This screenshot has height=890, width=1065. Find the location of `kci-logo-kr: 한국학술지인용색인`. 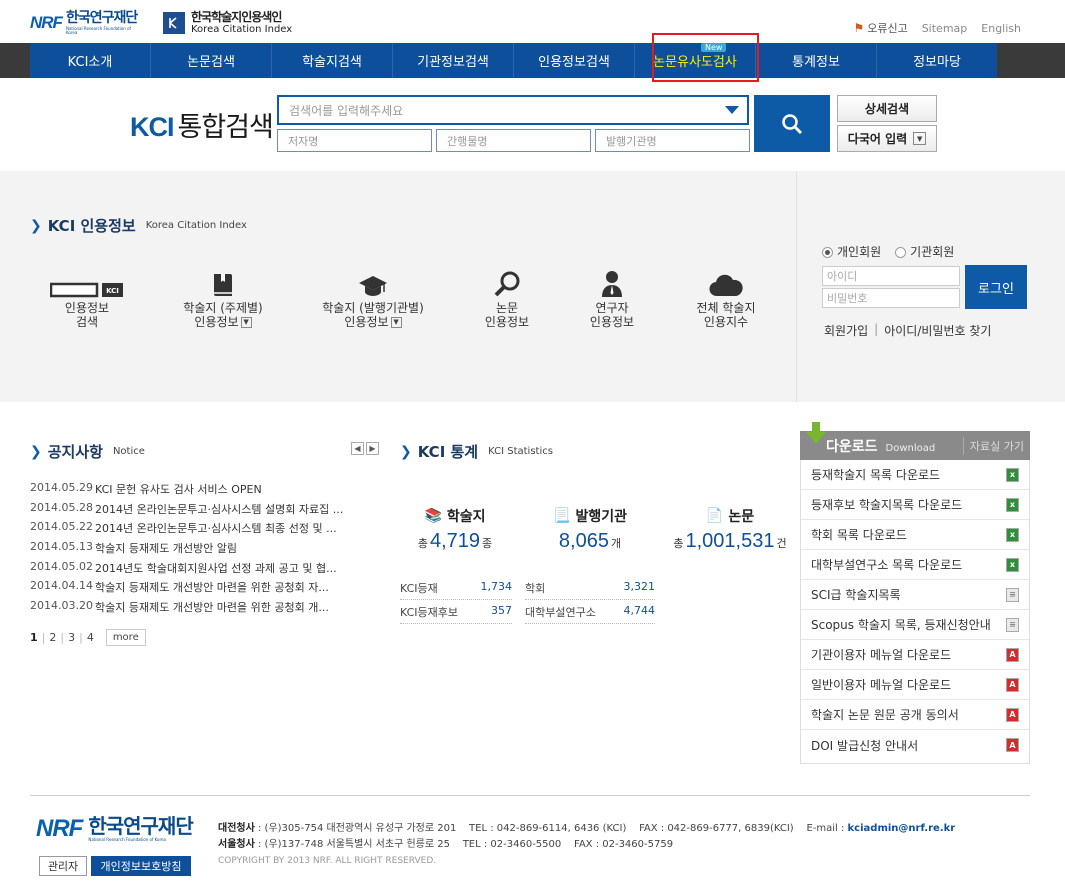

kci-logo-kr: 한국학술지인용색인 is located at coordinates (236, 16).